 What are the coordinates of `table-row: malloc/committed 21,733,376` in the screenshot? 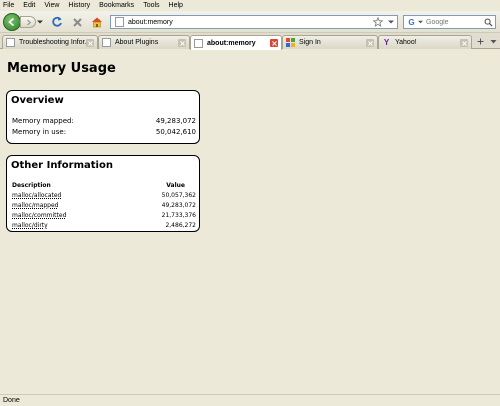 It's located at (104, 215).